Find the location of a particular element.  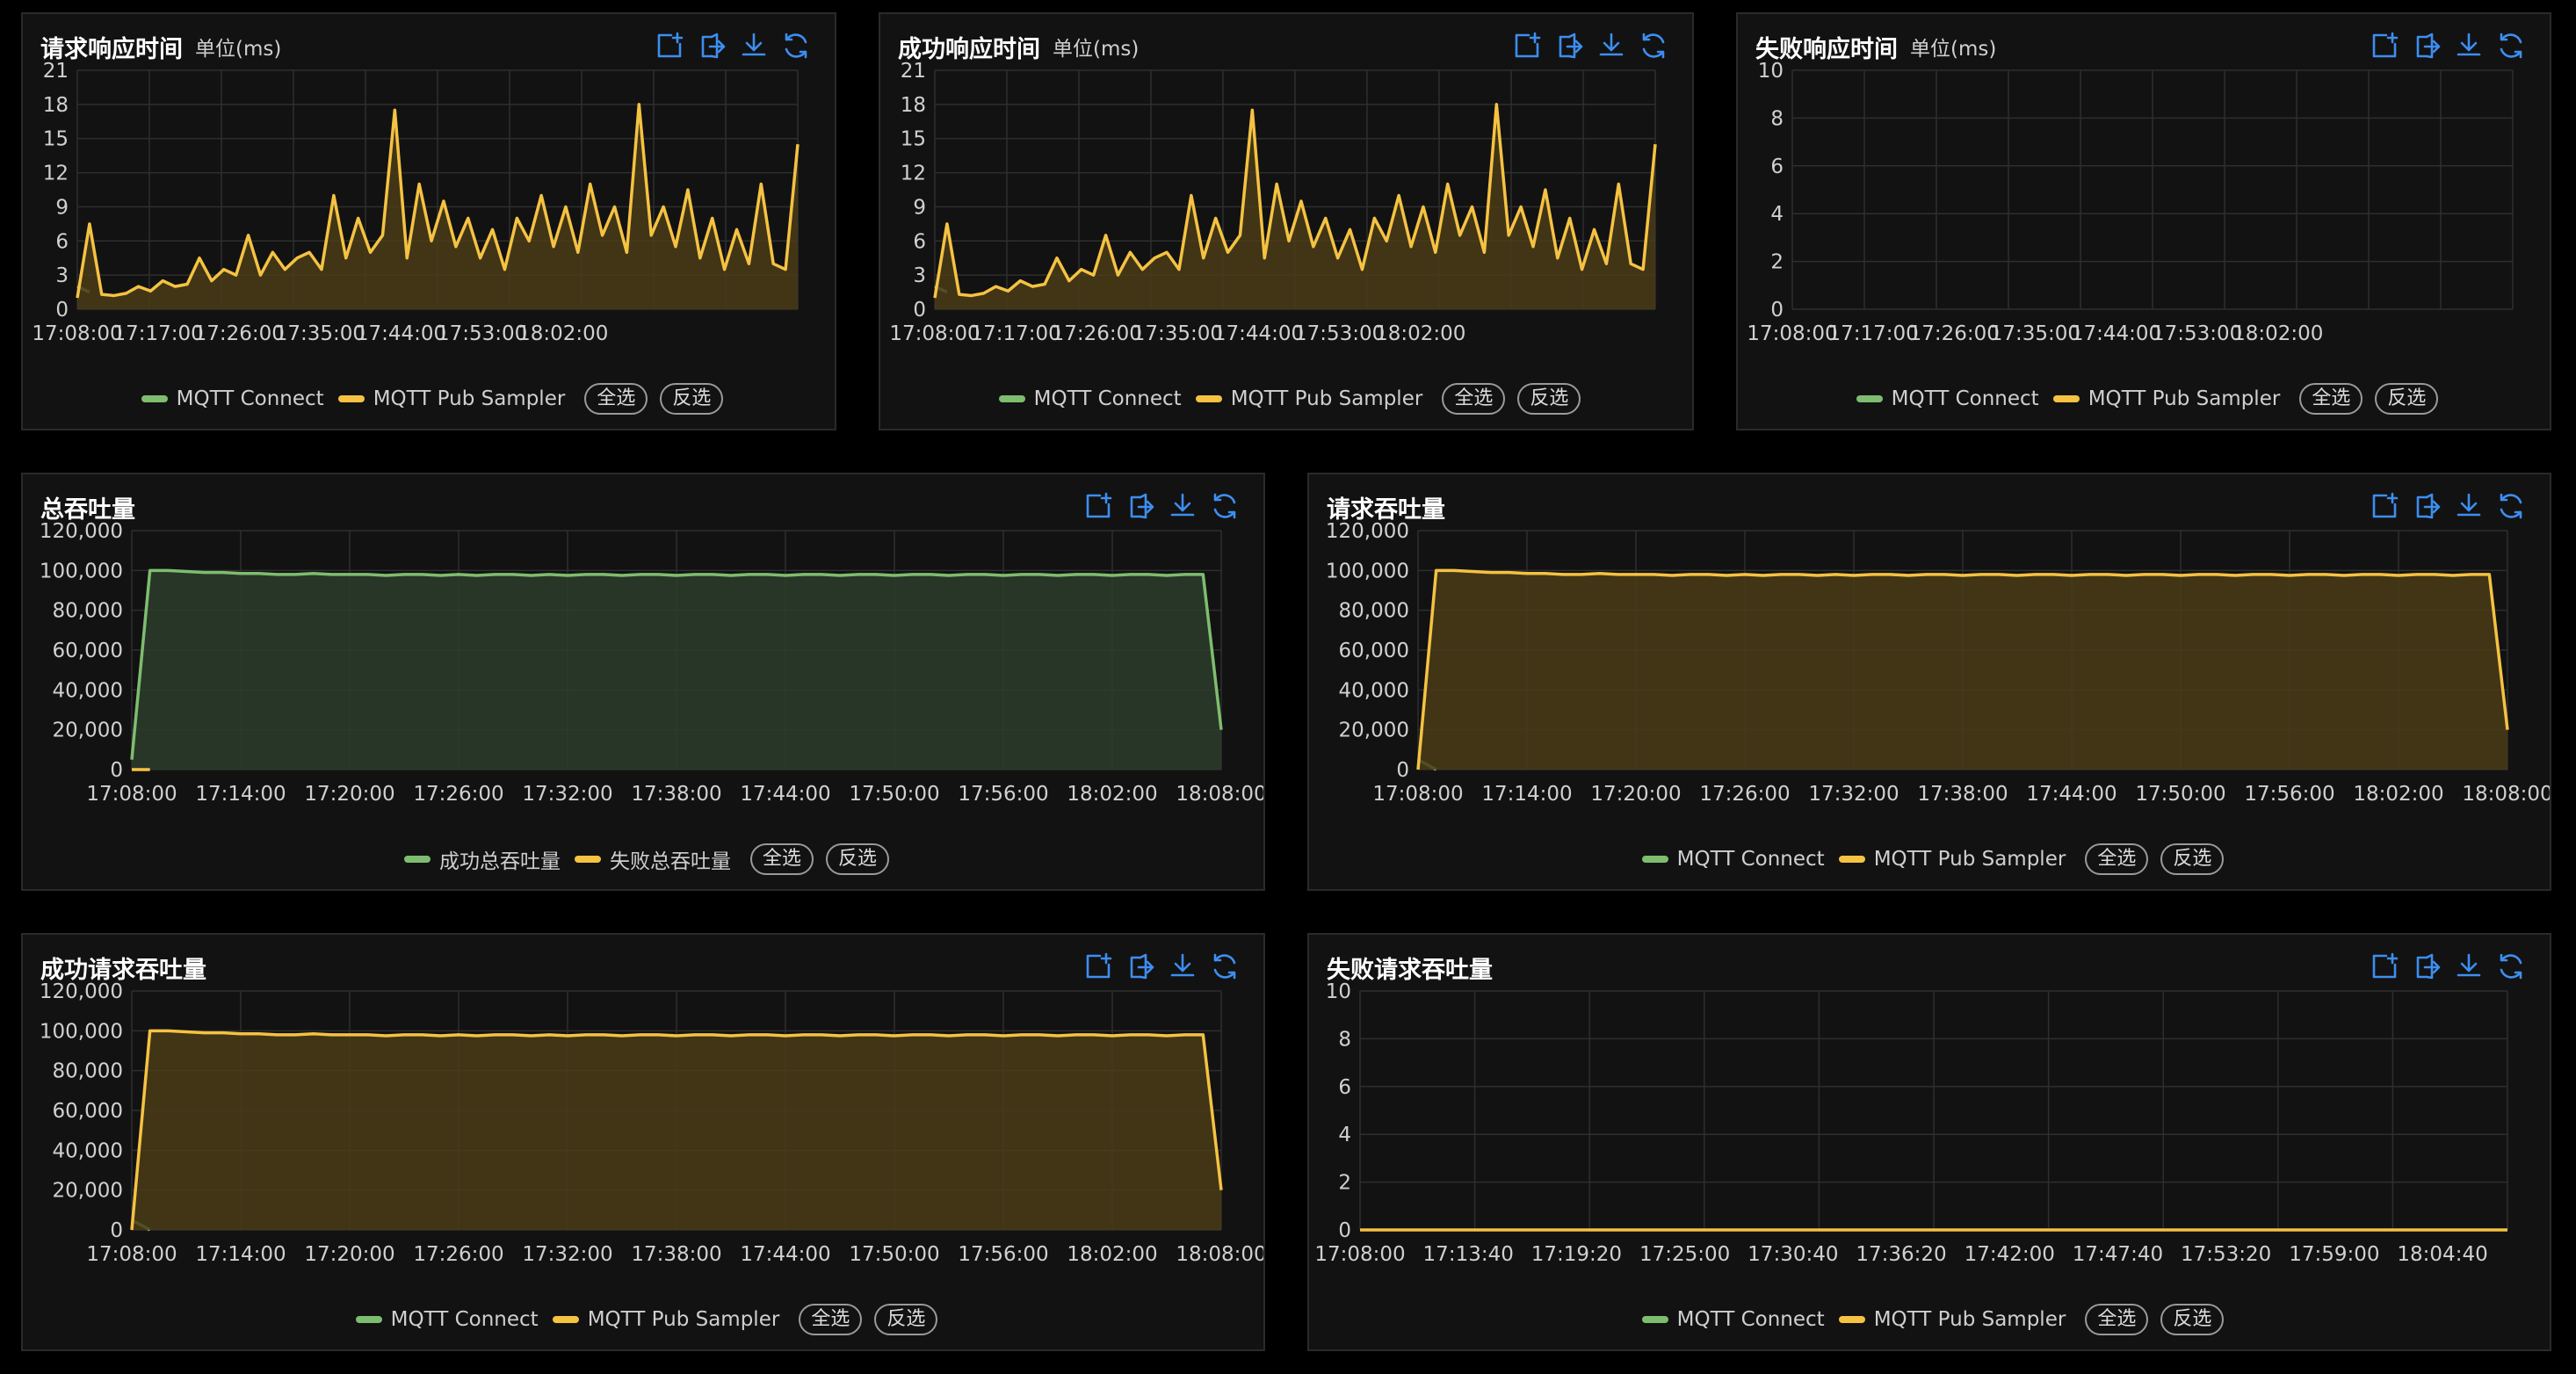

y-tick-label: 9 is located at coordinates (62, 207).